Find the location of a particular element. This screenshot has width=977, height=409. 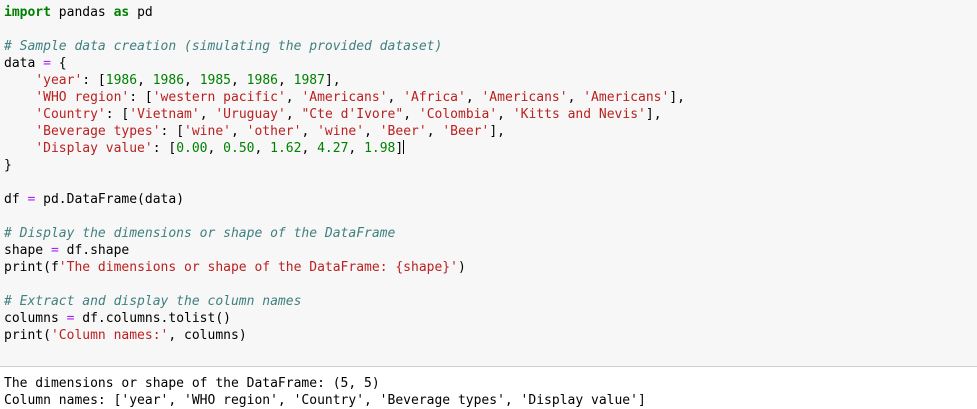

string: 'western pacific' is located at coordinates (219, 97).